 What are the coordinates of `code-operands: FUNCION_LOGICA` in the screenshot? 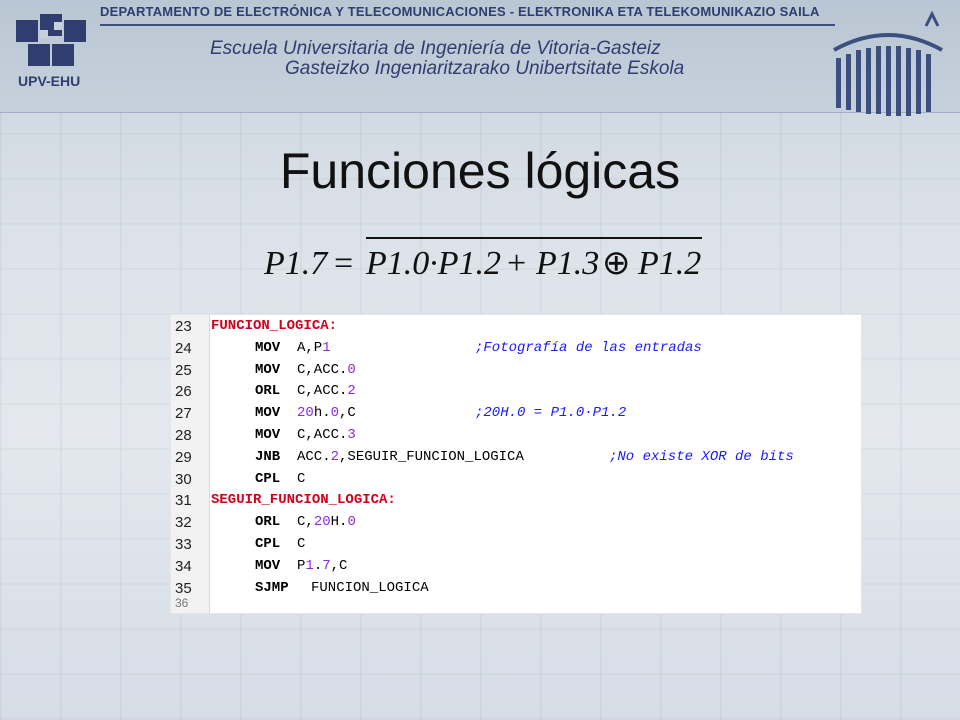 It's located at (370, 587).